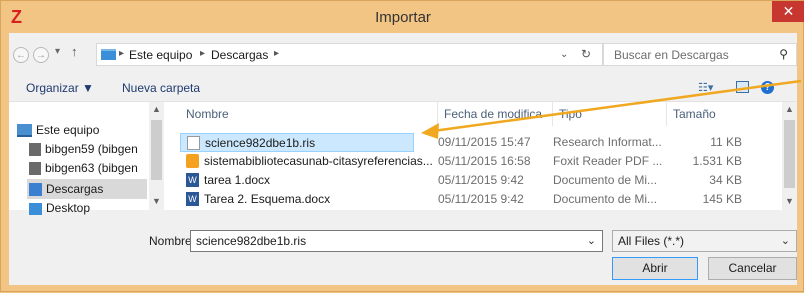  I want to click on cancel-button: Cancelar, so click(752, 268).